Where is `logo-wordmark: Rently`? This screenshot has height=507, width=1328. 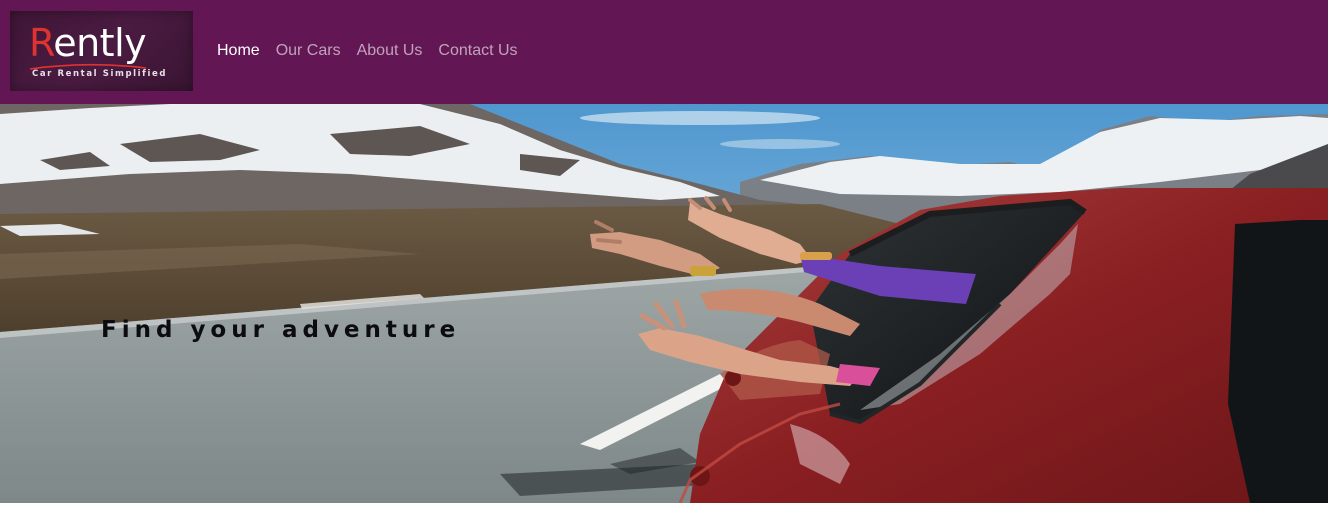
logo-wordmark: Rently is located at coordinates (88, 43).